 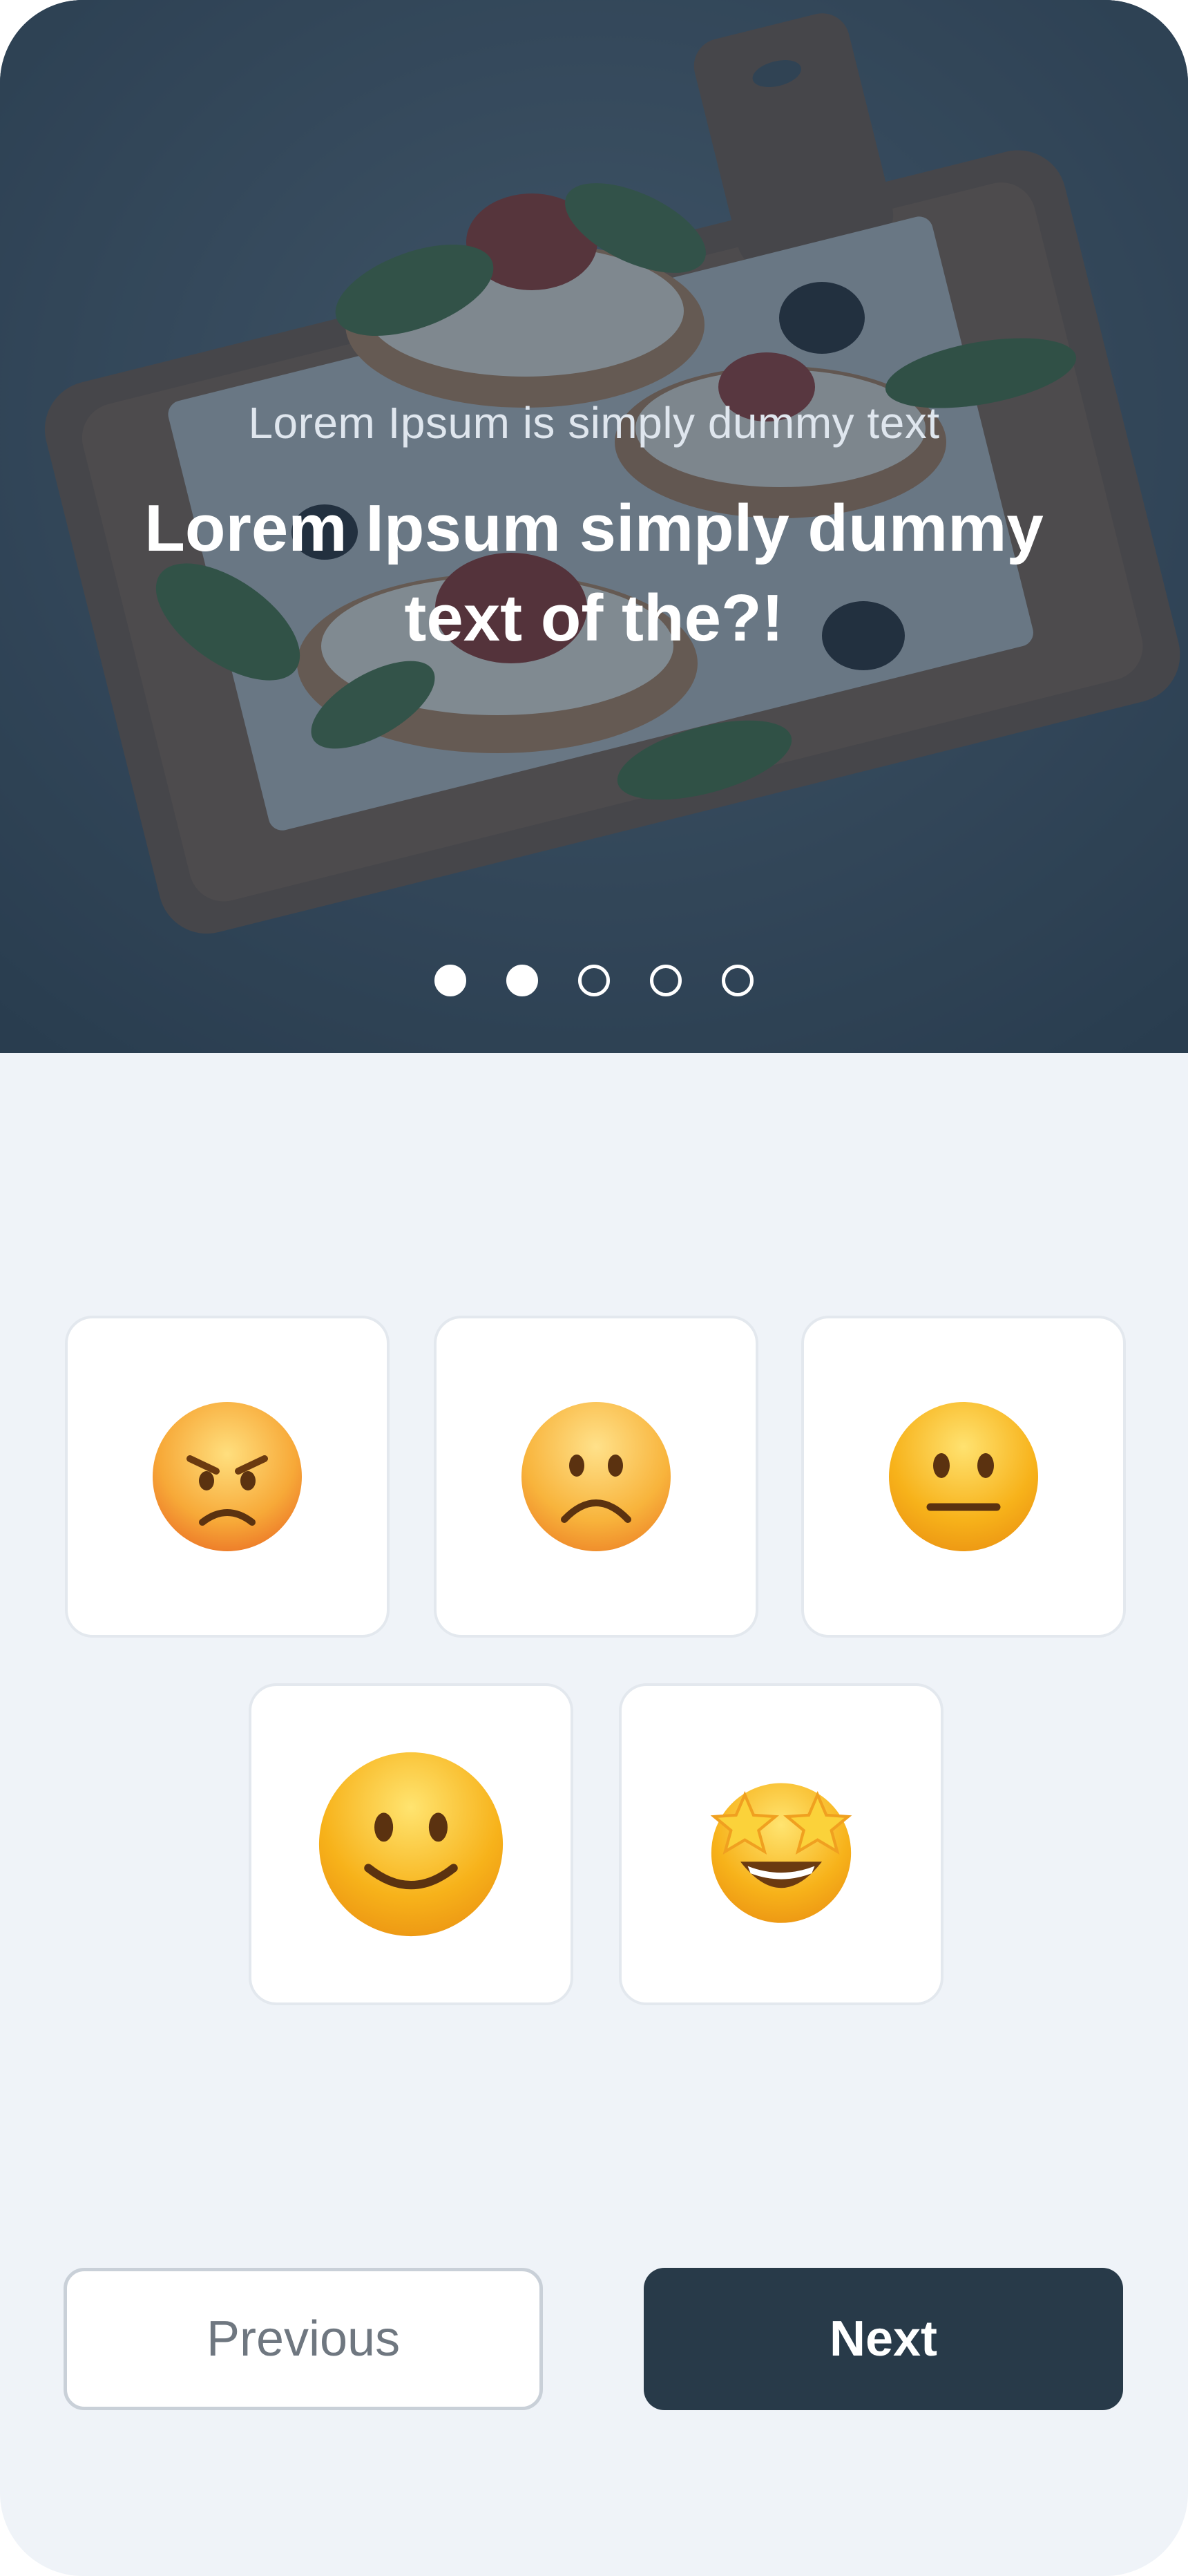 I want to click on page-indicator, so click(x=594, y=980).